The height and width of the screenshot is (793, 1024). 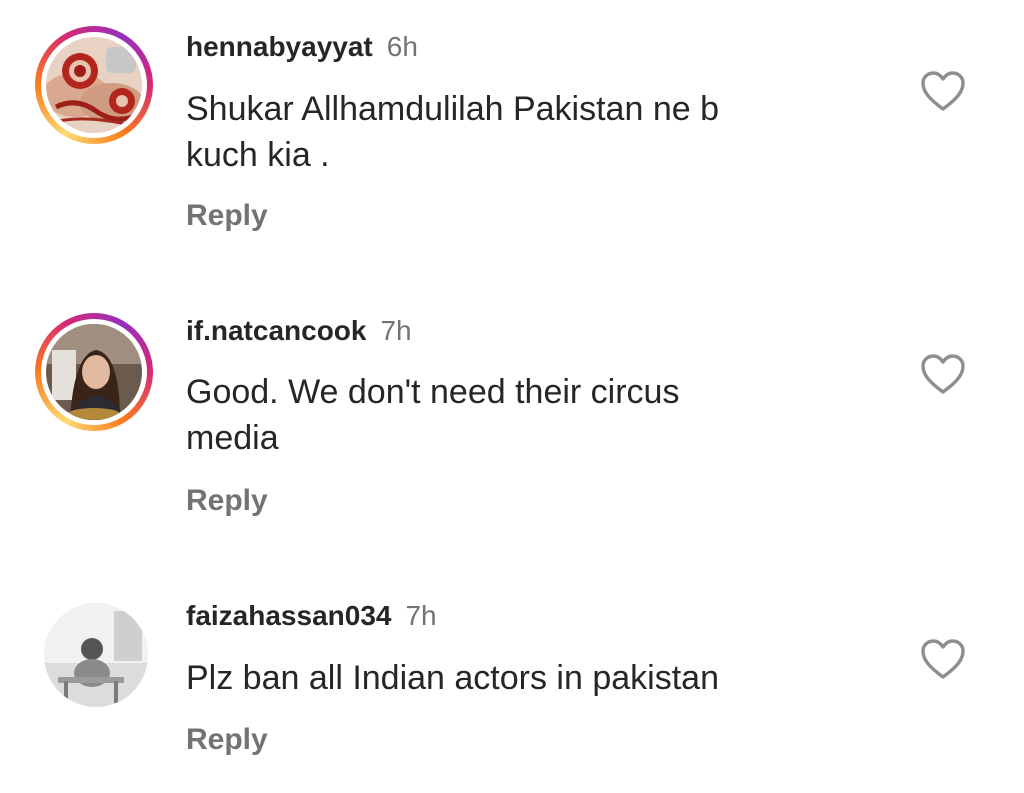 What do you see at coordinates (402, 46) in the screenshot?
I see `timestamp: 6h` at bounding box center [402, 46].